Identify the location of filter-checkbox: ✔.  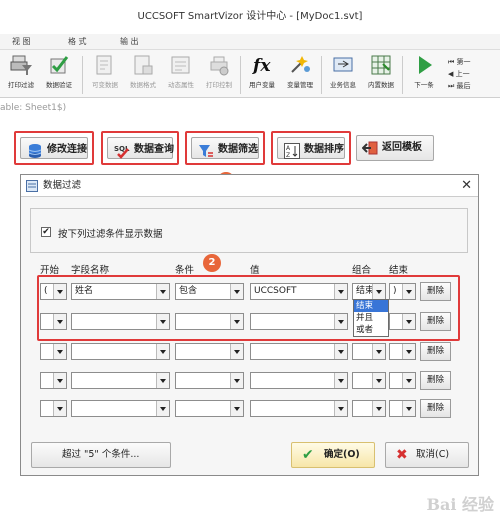
(46, 232).